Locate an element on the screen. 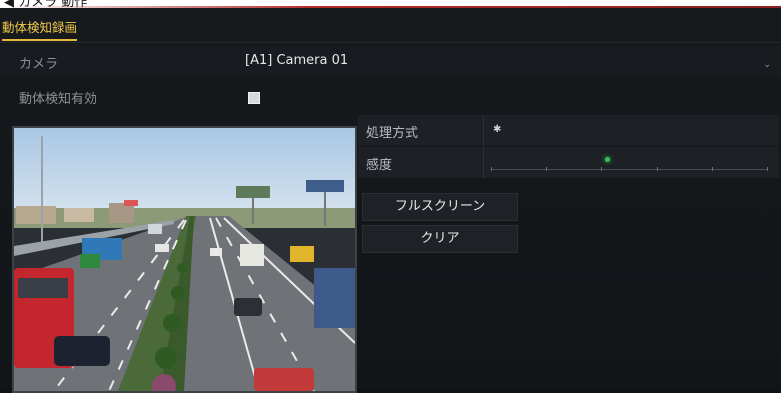 The height and width of the screenshot is (393, 781). enable-motion-checkbox is located at coordinates (254, 98).